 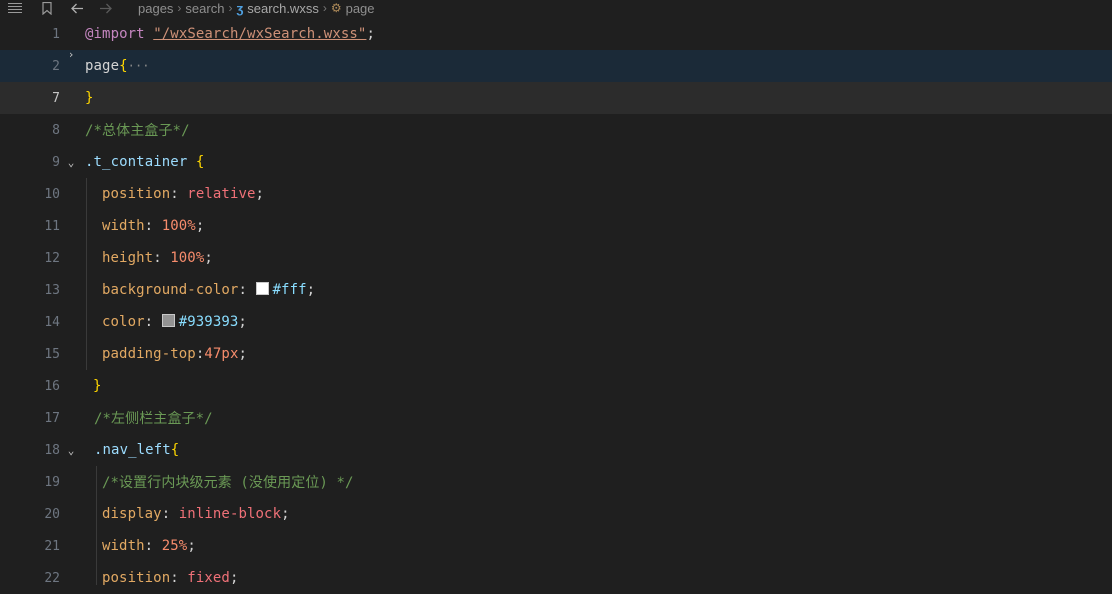 I want to click on code-line: 11 width: 100%;, so click(x=556, y=226).